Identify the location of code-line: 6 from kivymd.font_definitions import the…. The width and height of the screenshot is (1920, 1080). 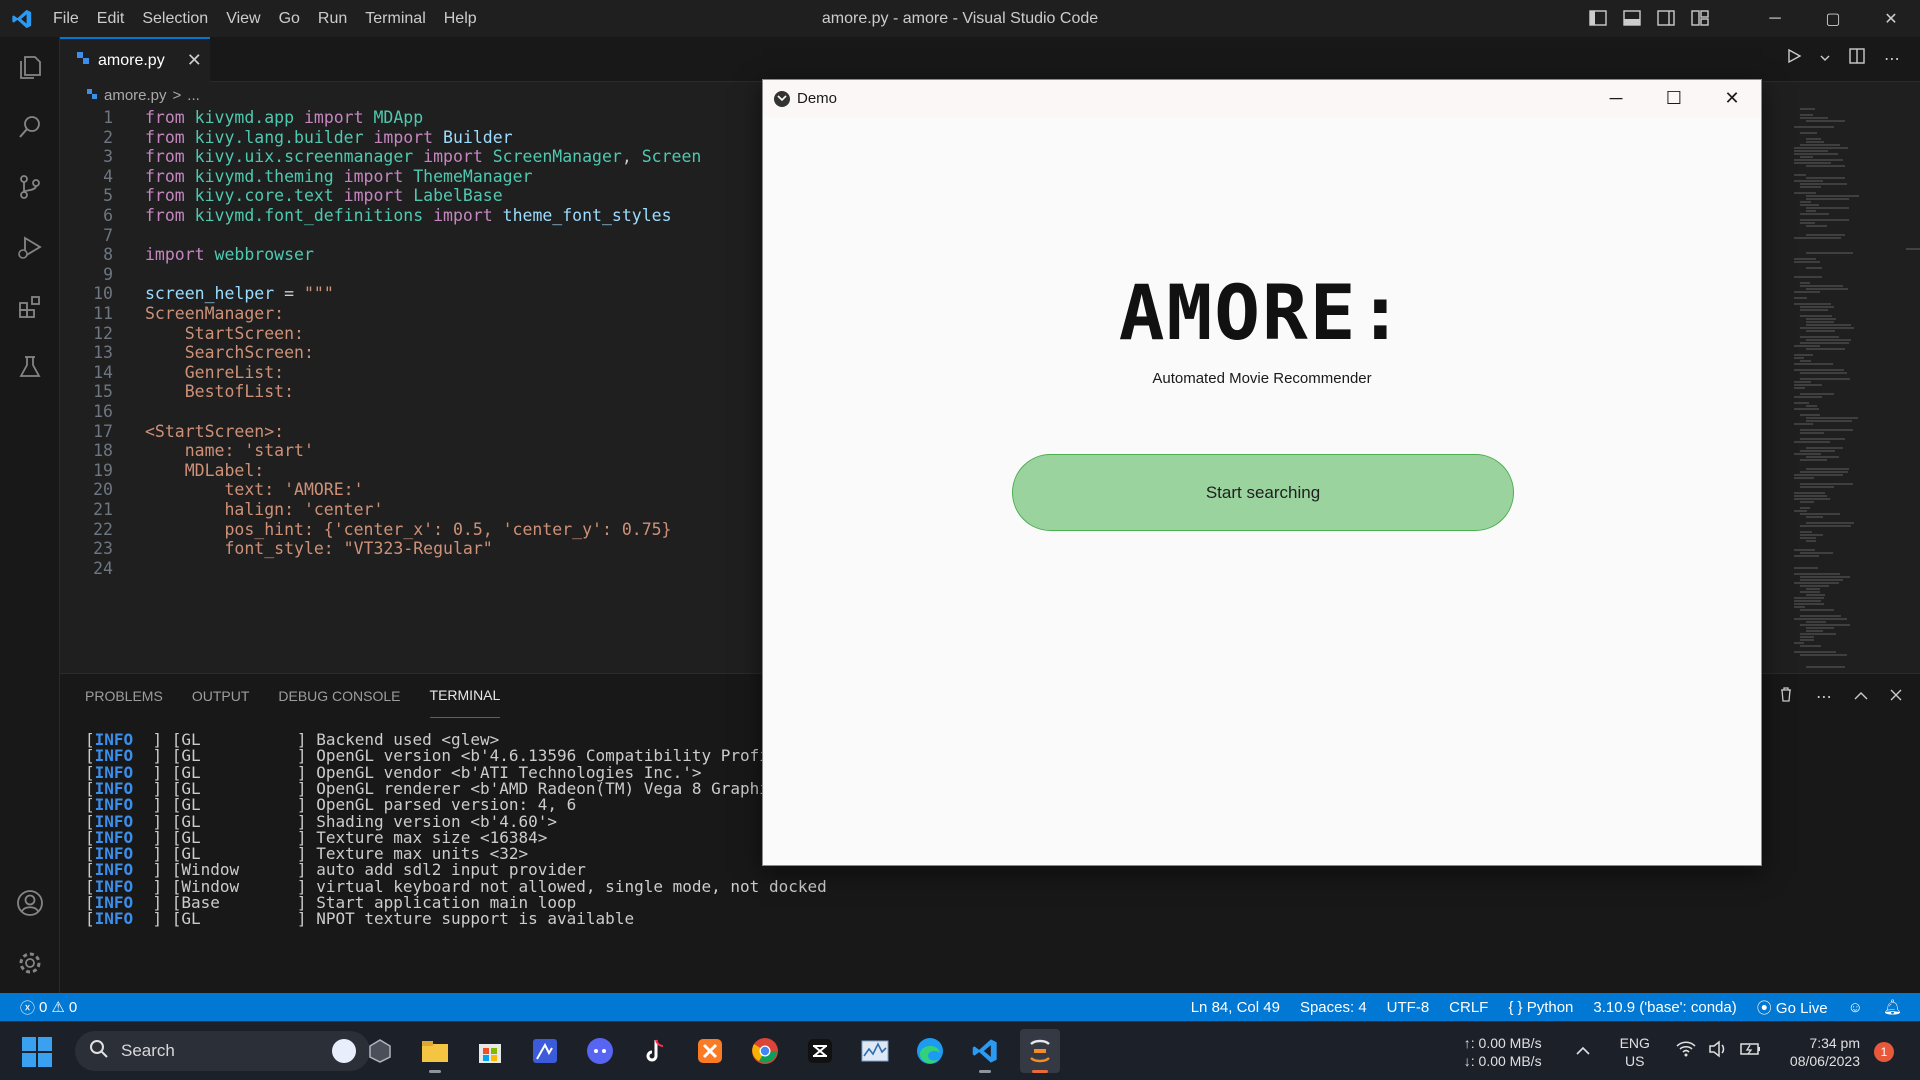
(440, 216).